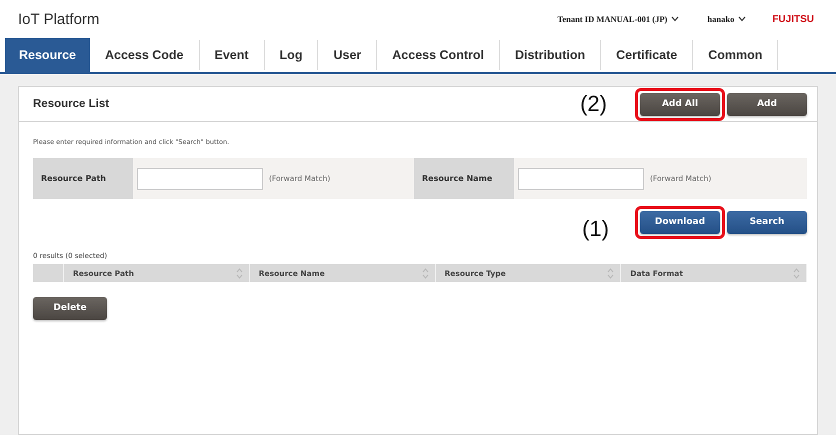 This screenshot has height=443, width=836. Describe the element at coordinates (793, 19) in the screenshot. I see `company-logo: FUJITSU` at that location.